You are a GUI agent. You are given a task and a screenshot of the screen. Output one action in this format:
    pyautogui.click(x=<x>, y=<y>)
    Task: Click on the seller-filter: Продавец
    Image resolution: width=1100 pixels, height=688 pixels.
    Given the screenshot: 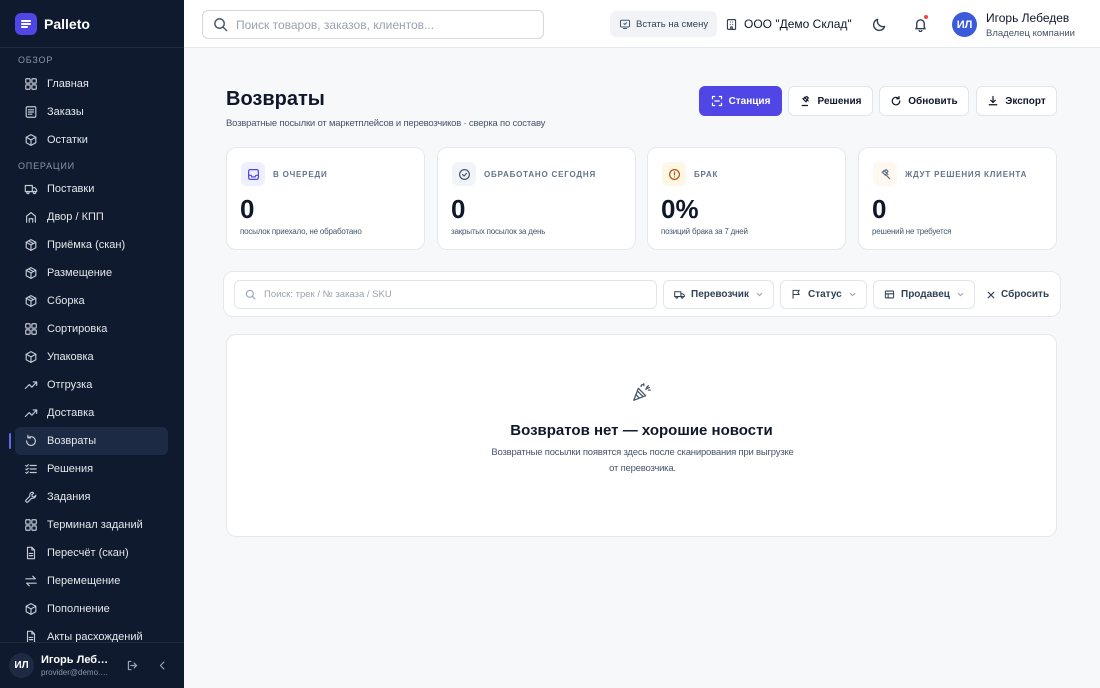 What is the action you would take?
    pyautogui.click(x=924, y=294)
    